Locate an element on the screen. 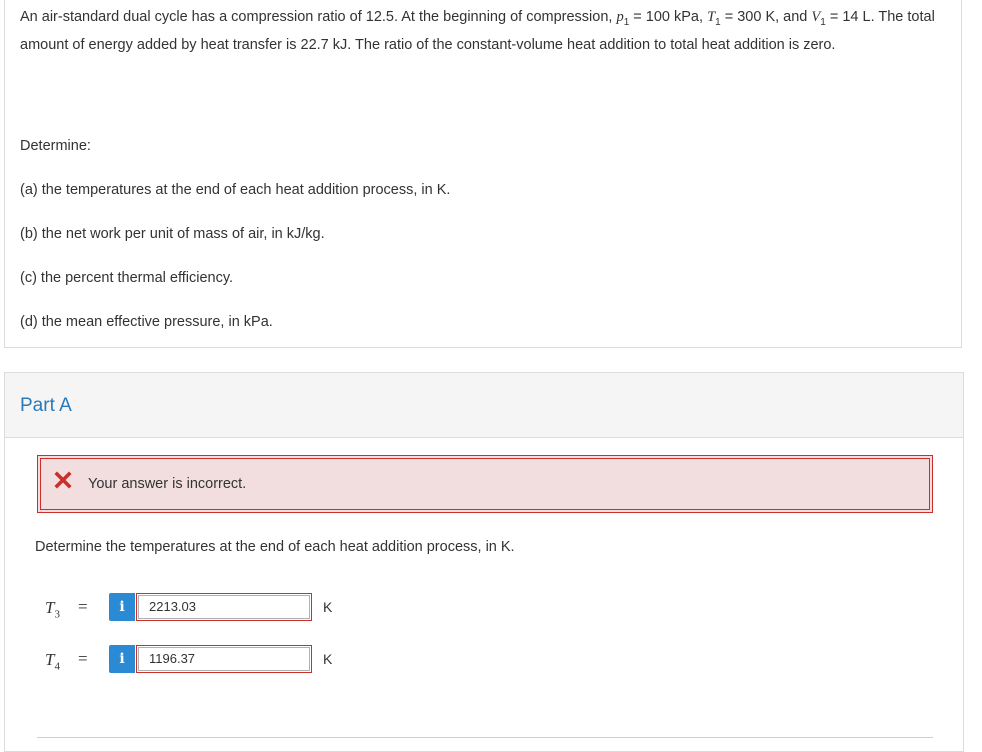 Image resolution: width=982 pixels, height=752 pixels. part-a-title: Part A is located at coordinates (46, 406).